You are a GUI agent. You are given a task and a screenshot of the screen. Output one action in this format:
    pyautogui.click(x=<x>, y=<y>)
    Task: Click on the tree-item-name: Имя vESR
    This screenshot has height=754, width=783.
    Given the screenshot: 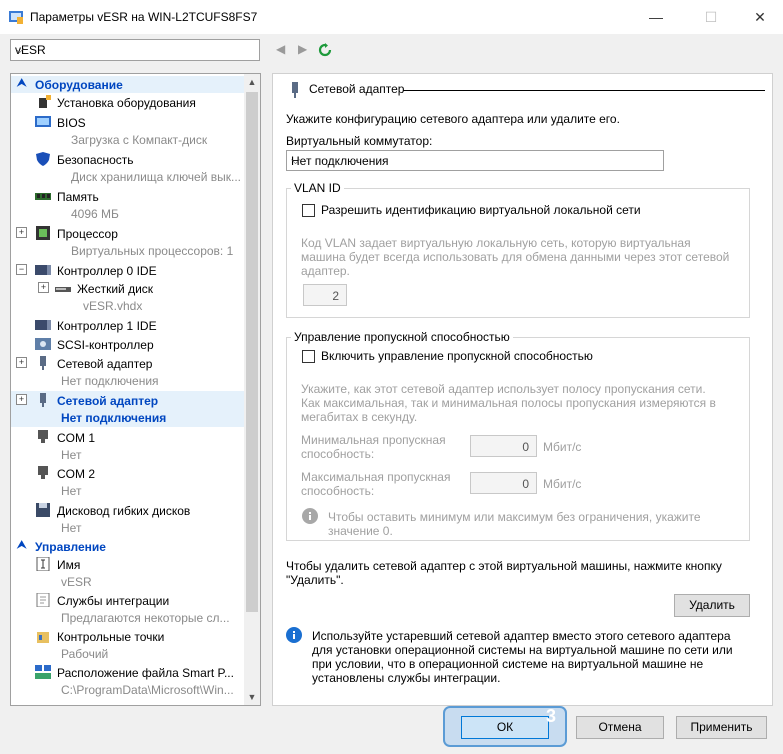 What is the action you would take?
    pyautogui.click(x=127, y=573)
    